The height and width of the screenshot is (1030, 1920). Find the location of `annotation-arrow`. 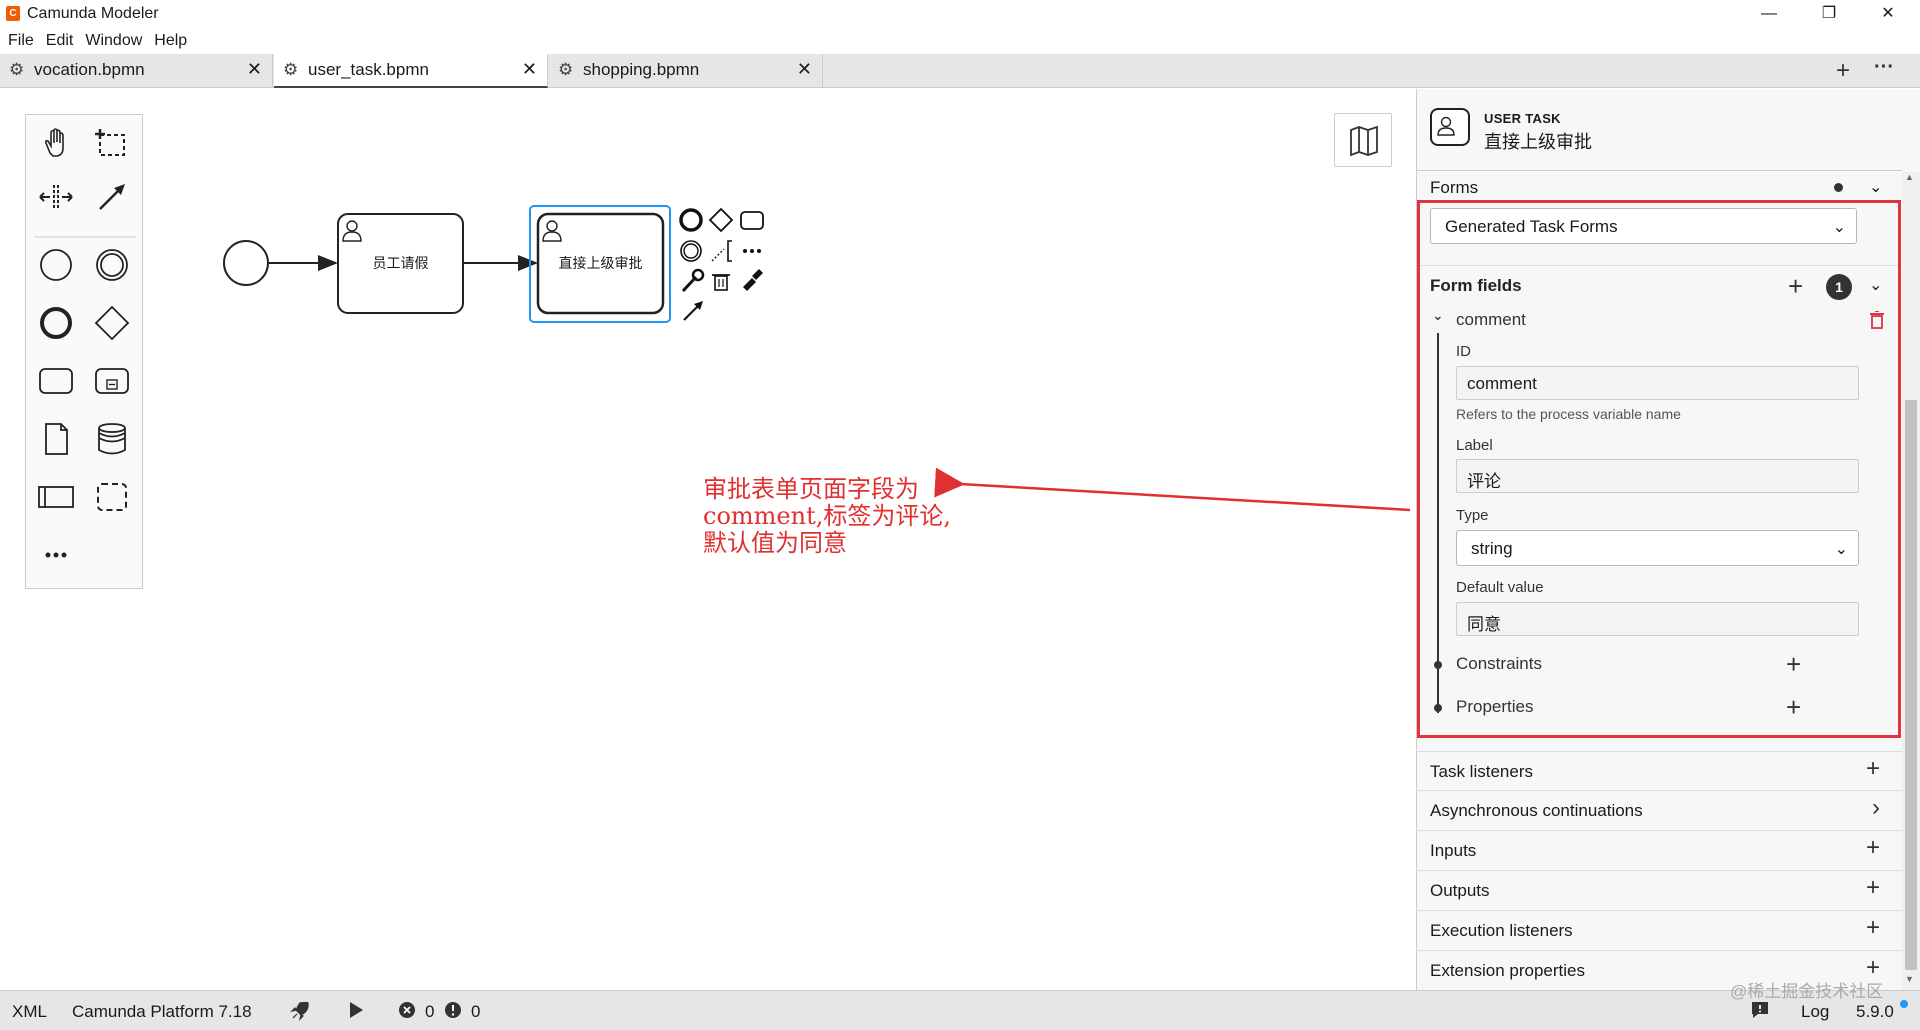

annotation-arrow is located at coordinates (1172, 489).